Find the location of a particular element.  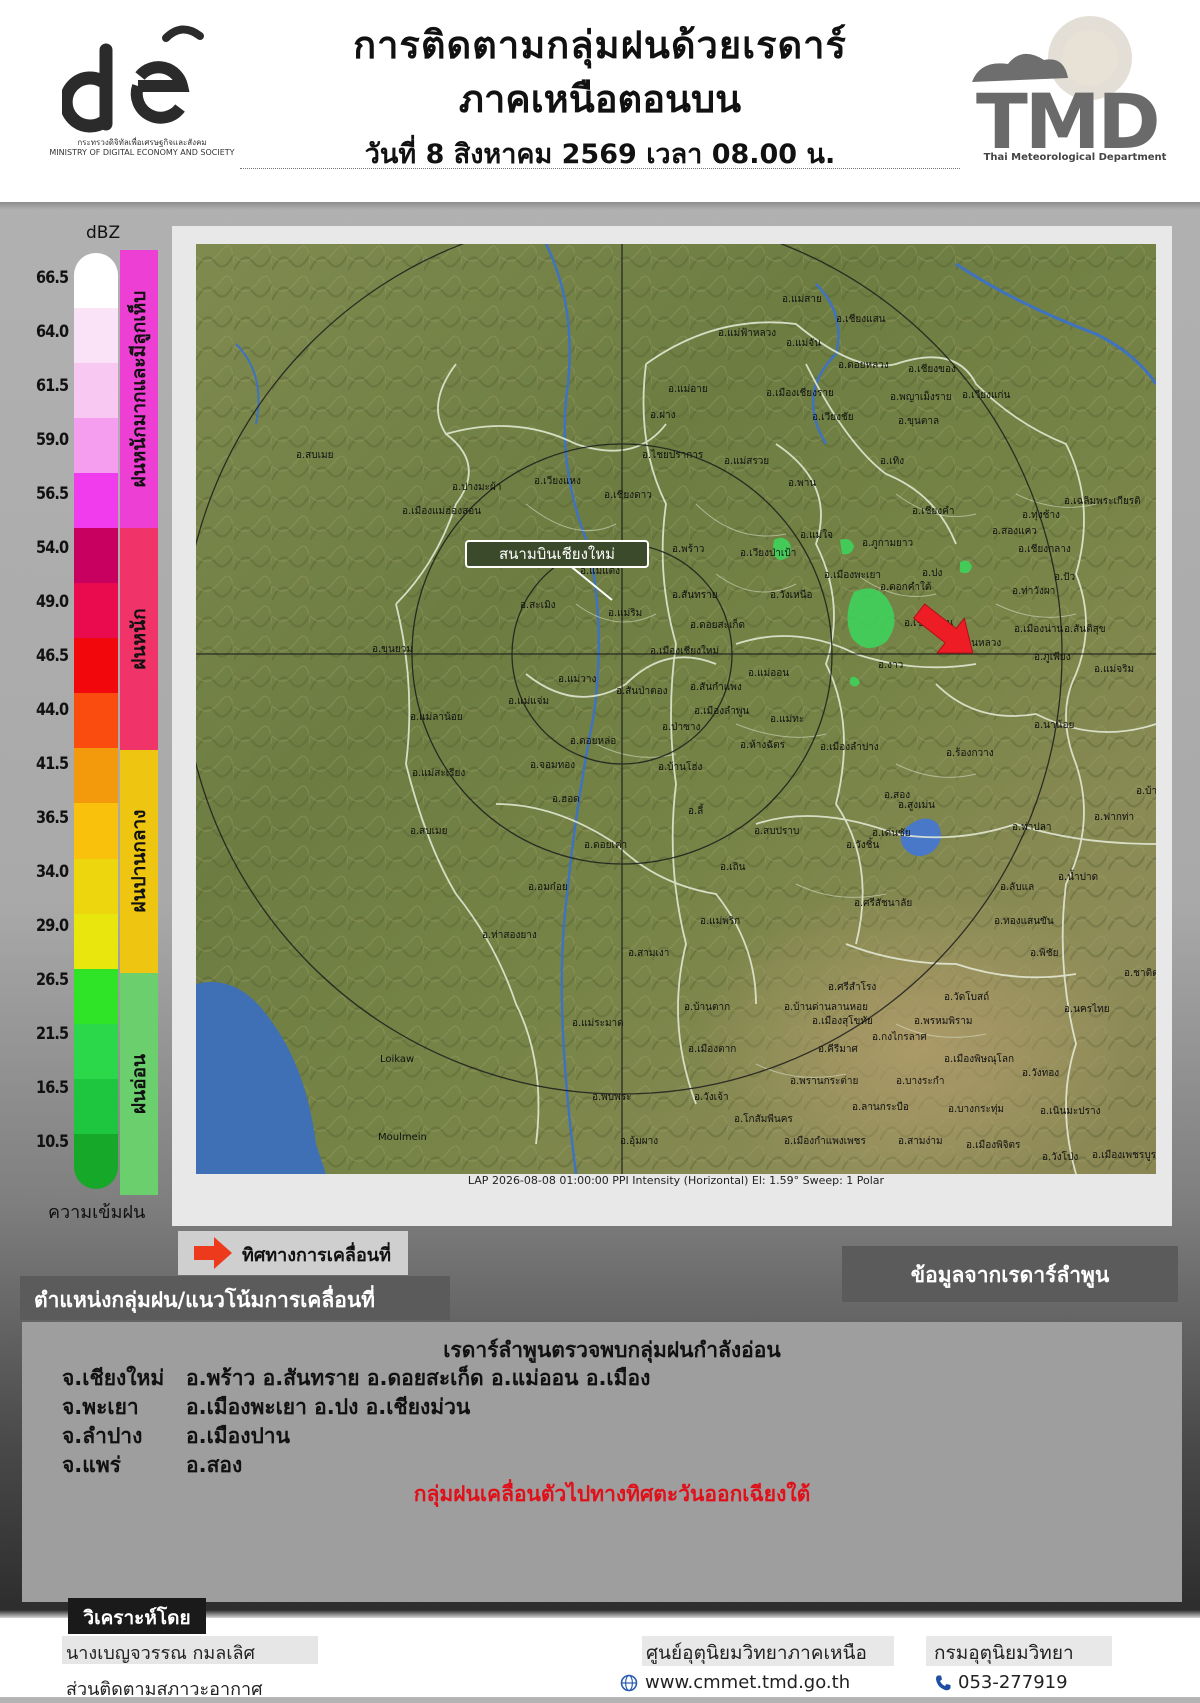

map-place-label: อ.เมืองพิจิตร is located at coordinates (993, 1145).